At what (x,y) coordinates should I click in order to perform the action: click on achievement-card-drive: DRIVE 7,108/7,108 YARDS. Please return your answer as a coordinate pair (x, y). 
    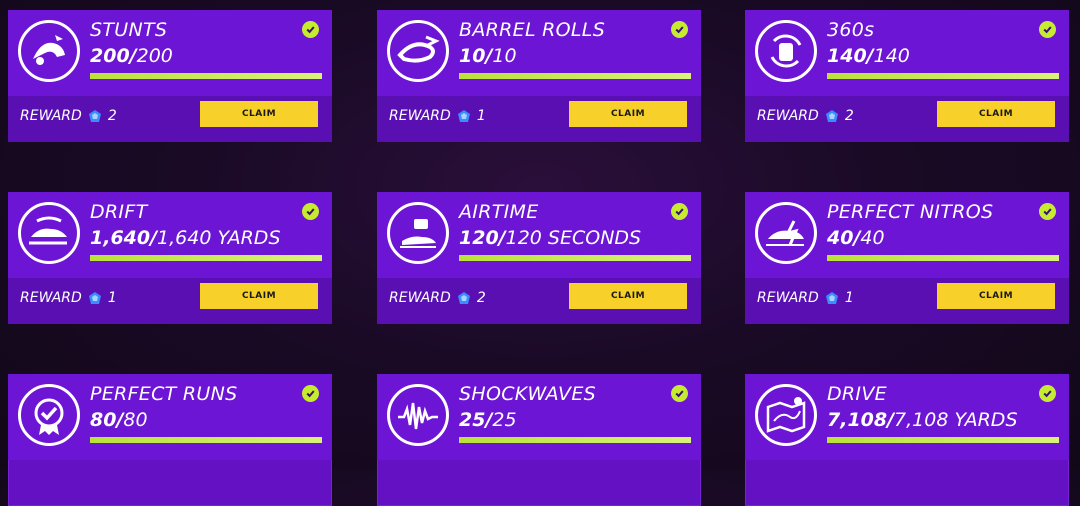
    Looking at the image, I should click on (907, 440).